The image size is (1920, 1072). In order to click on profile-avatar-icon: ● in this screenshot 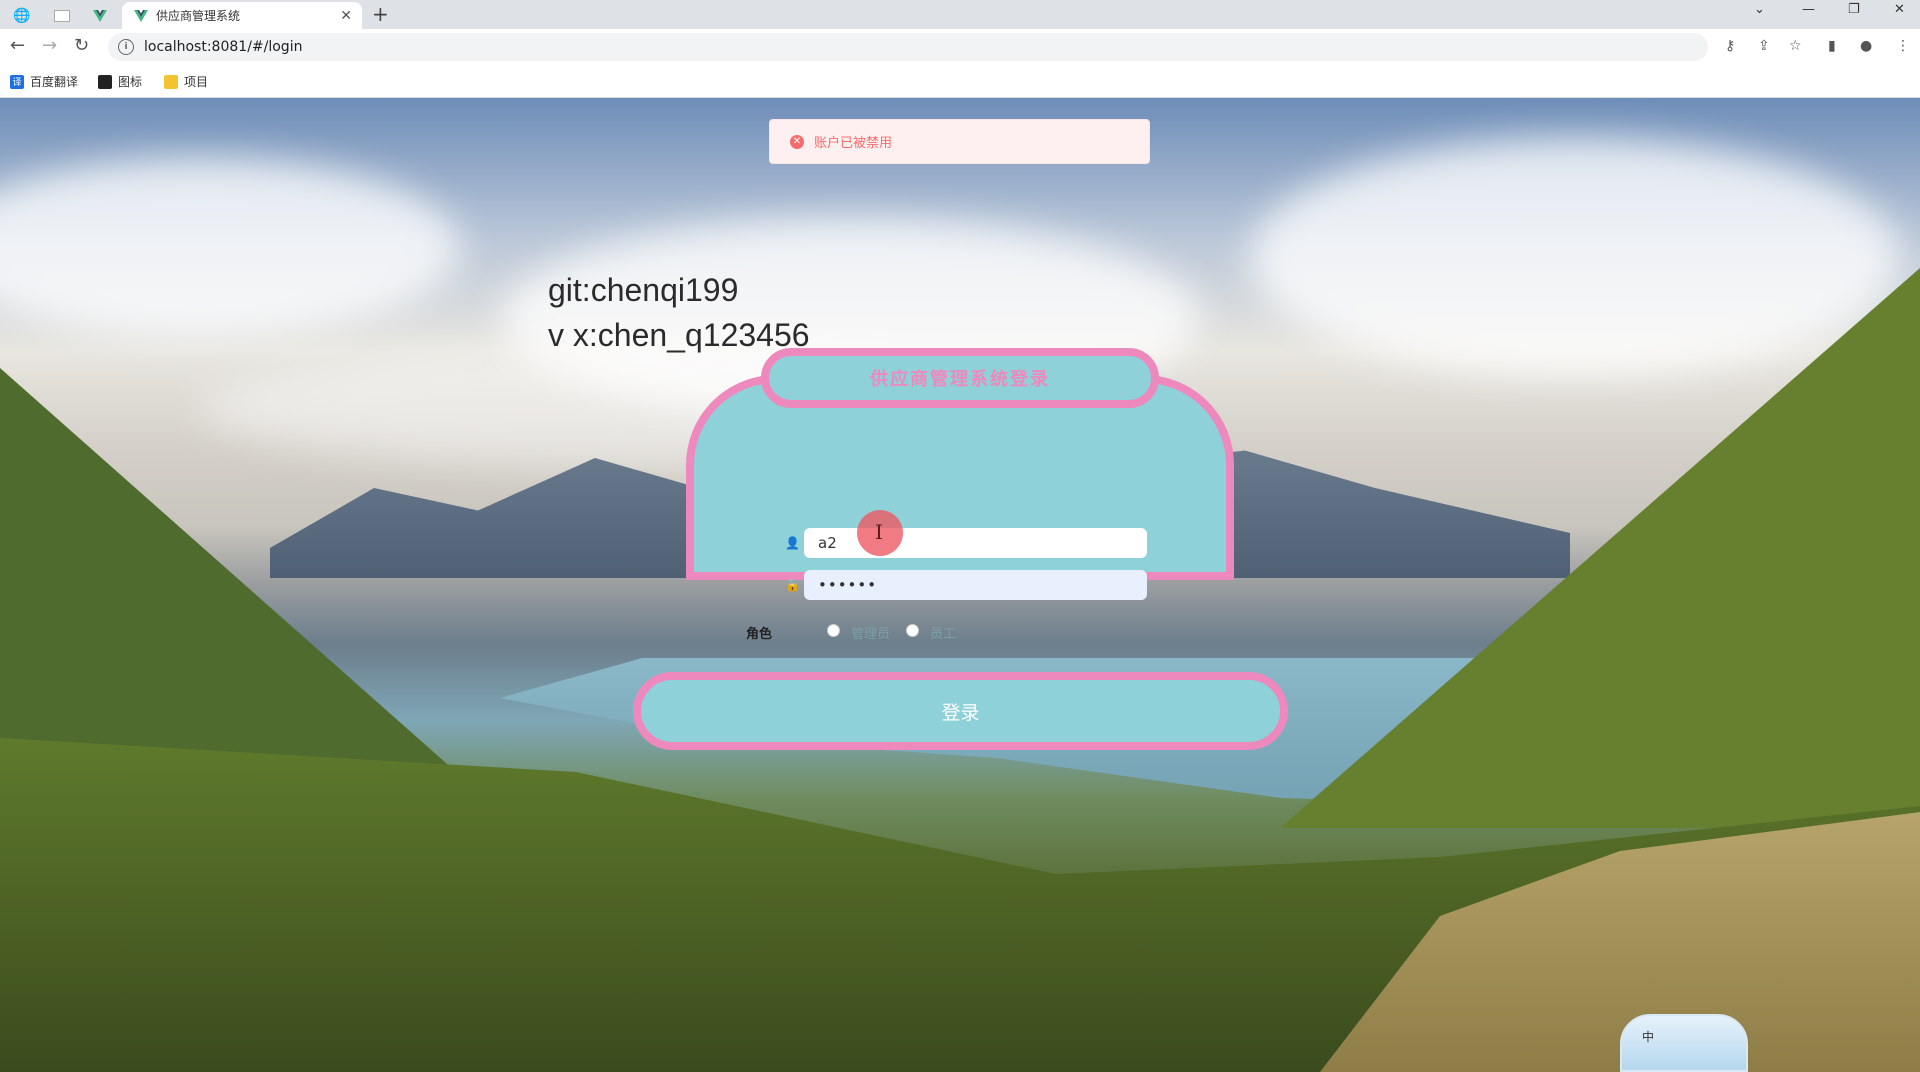, I will do `click(1866, 46)`.